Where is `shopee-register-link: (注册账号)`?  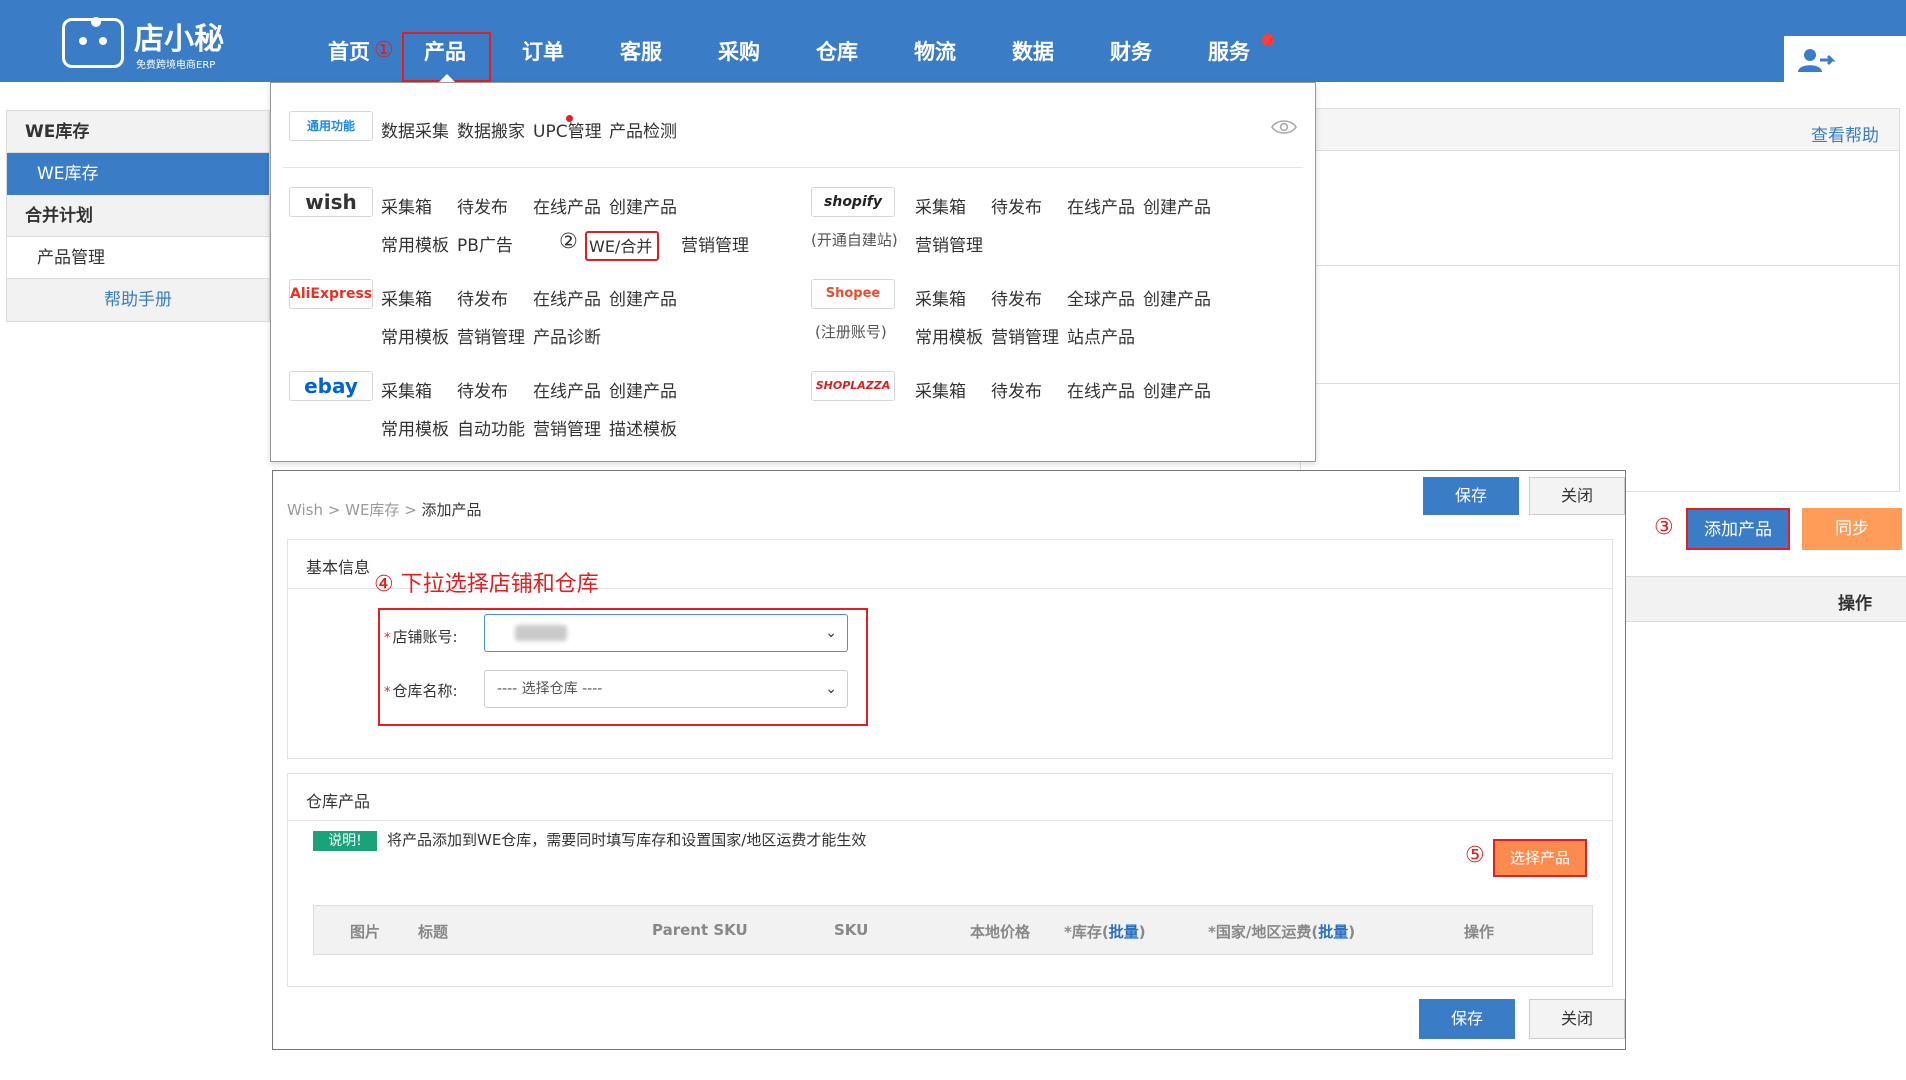 shopee-register-link: (注册账号) is located at coordinates (851, 331).